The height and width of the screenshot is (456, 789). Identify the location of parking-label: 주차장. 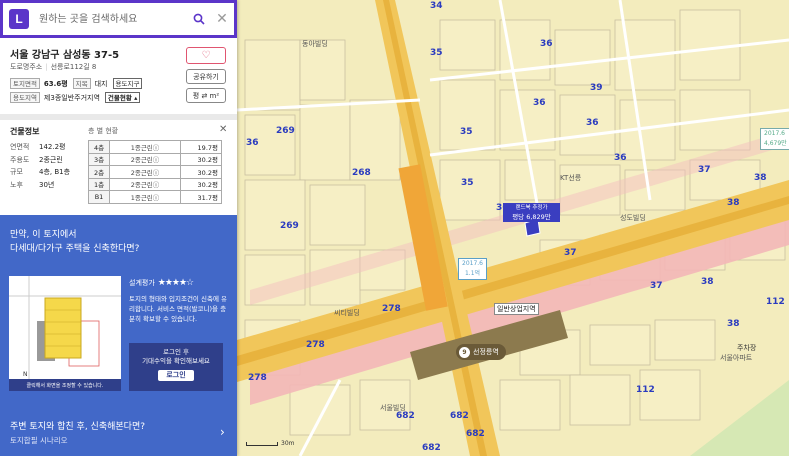
(747, 348).